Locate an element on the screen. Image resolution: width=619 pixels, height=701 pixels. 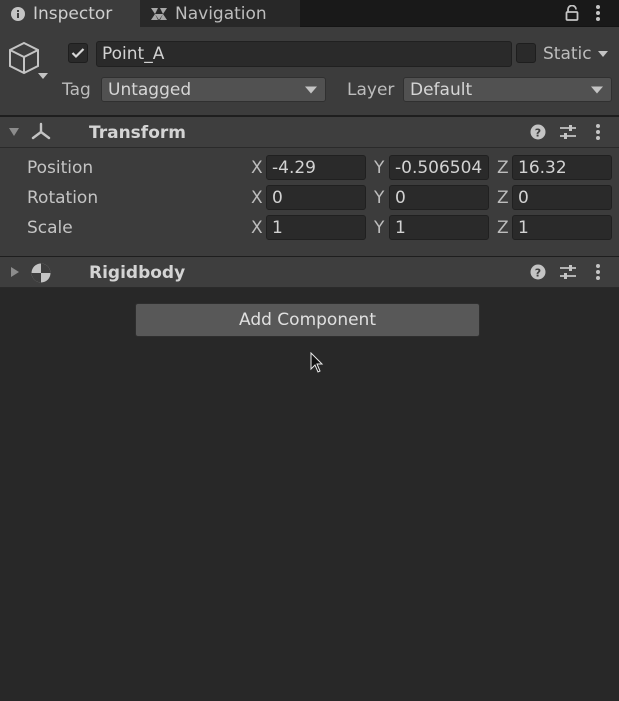
position-y-value: -0.506504 is located at coordinates (439, 167).